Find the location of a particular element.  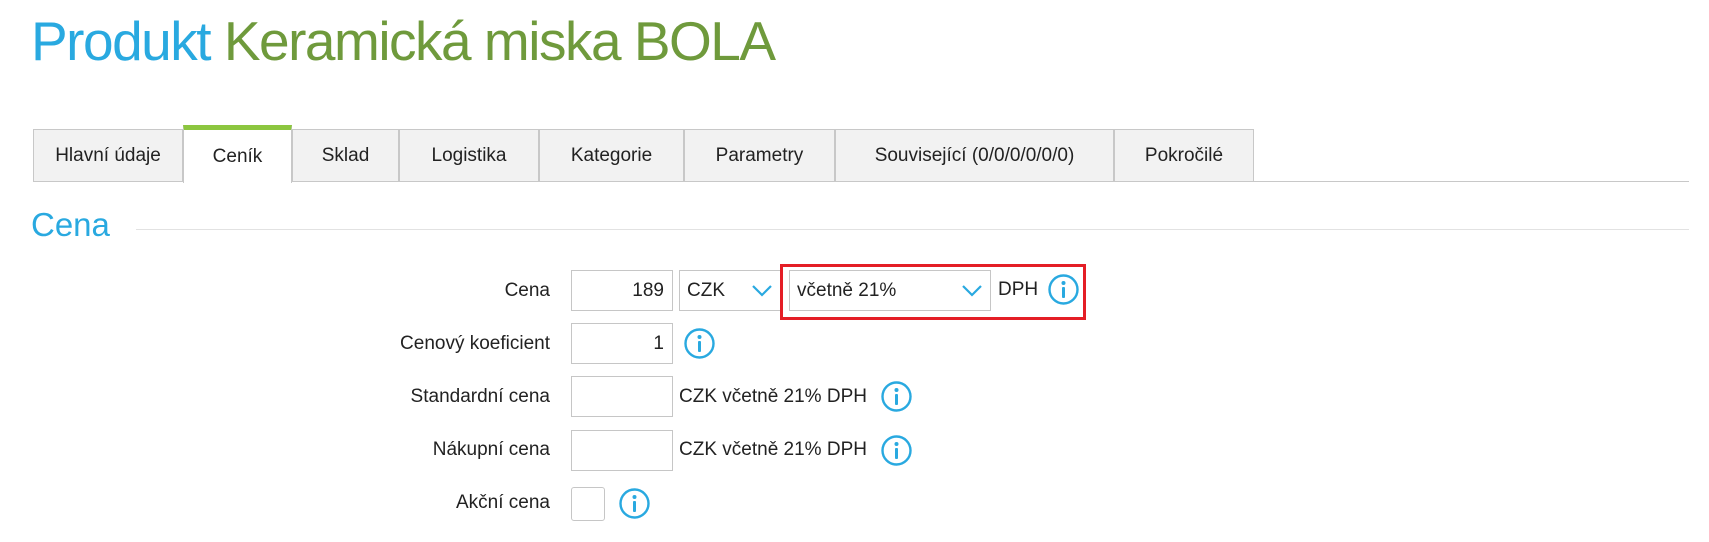

standard-price-label: Standardní cena is located at coordinates (480, 396).